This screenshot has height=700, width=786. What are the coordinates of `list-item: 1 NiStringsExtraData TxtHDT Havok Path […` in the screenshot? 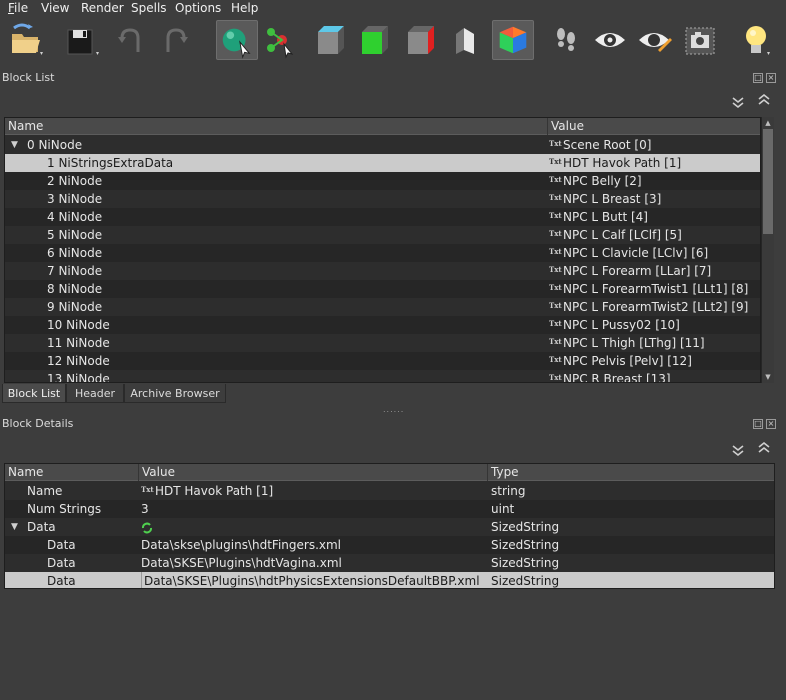 It's located at (382, 163).